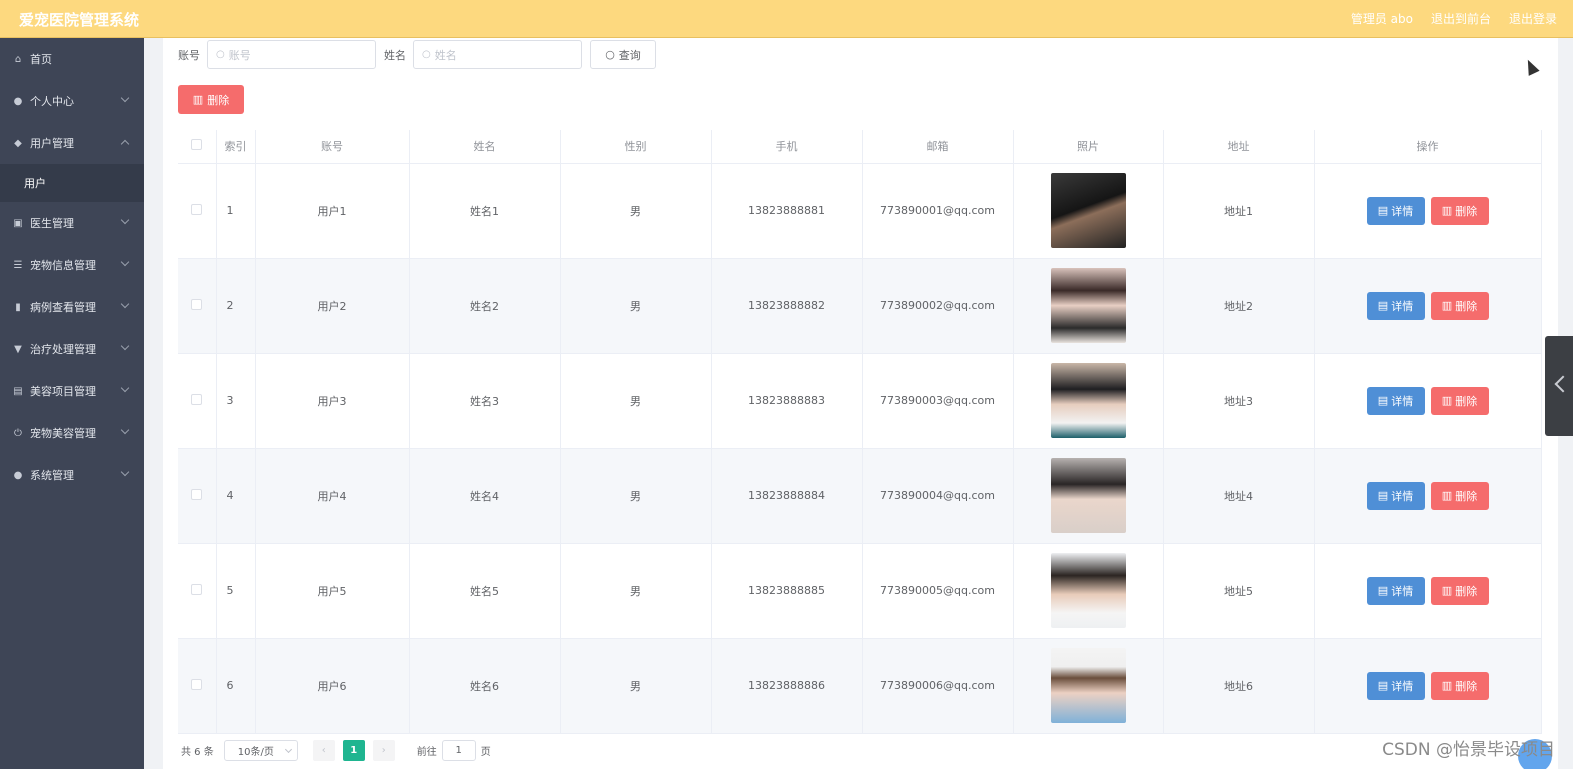 This screenshot has width=1573, height=769. What do you see at coordinates (1466, 306) in the screenshot?
I see `delete-label: 删除` at bounding box center [1466, 306].